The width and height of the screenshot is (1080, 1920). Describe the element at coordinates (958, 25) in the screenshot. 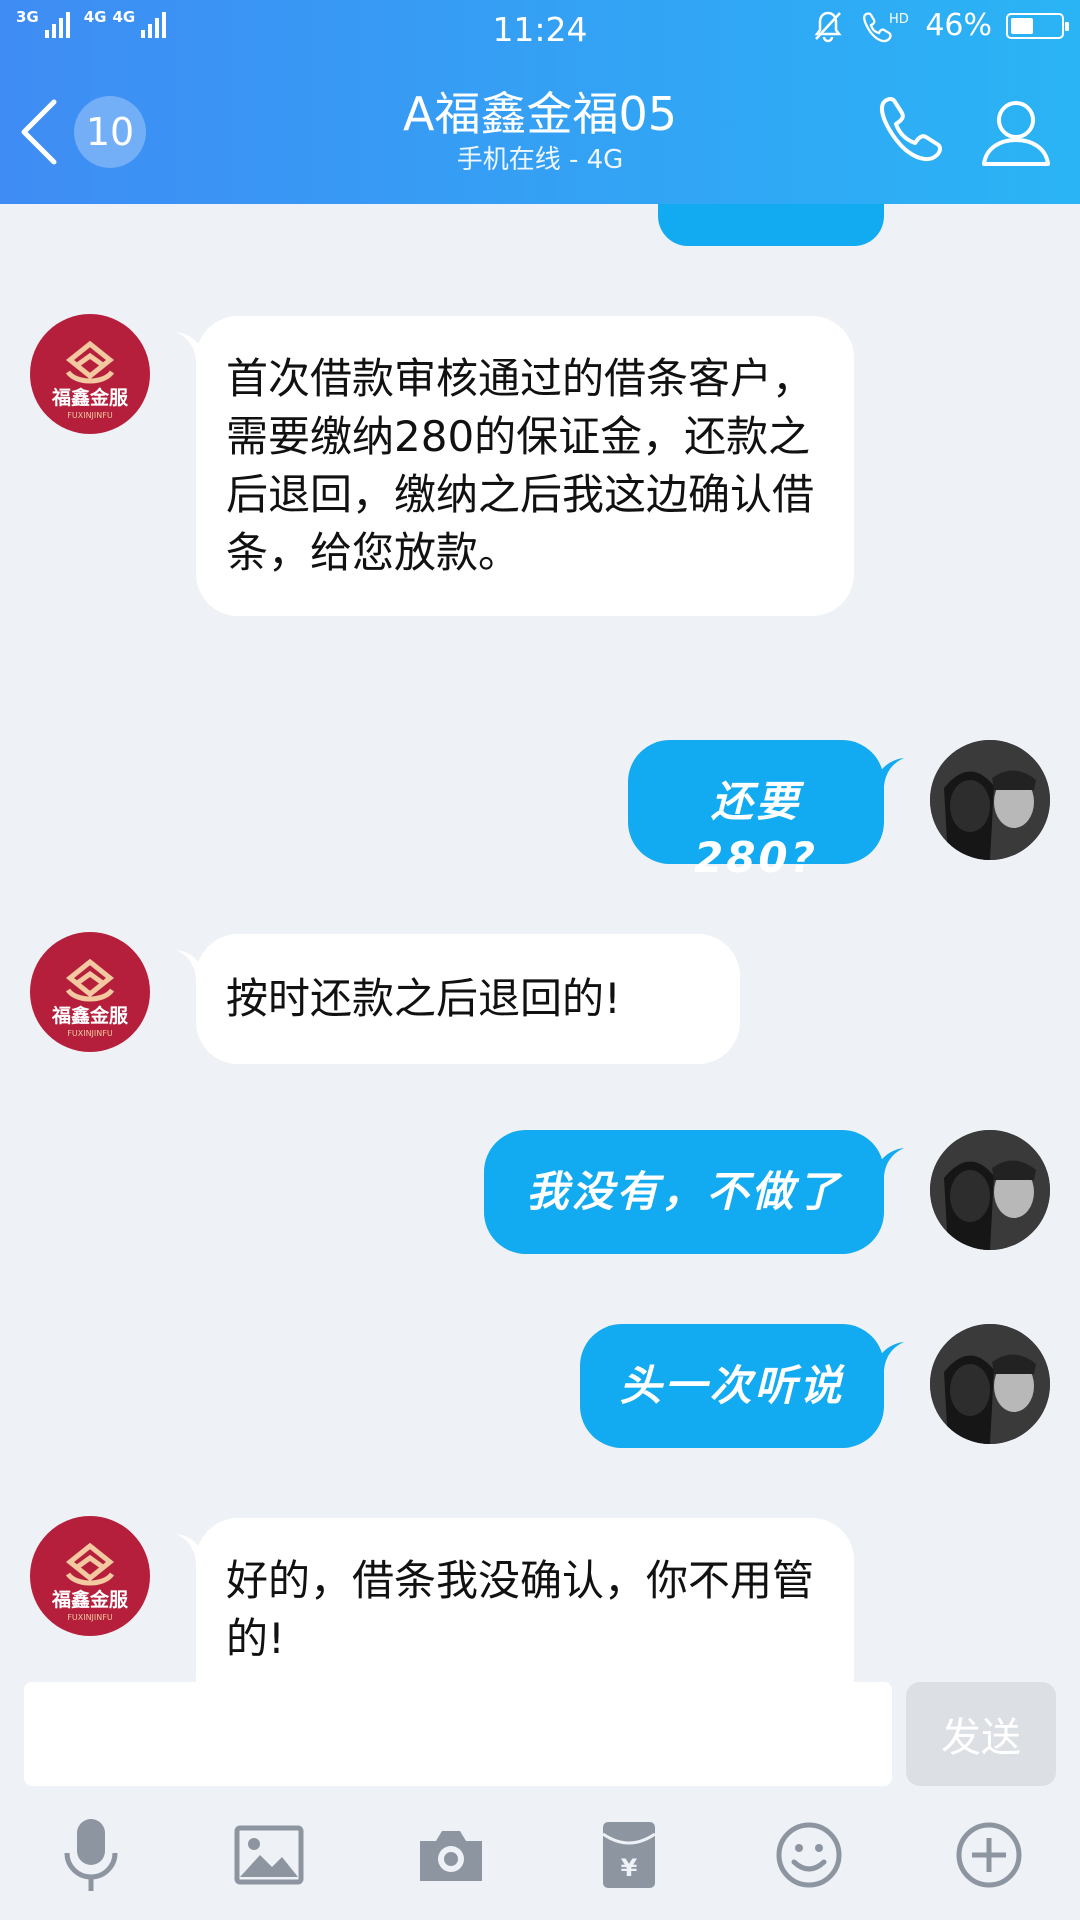

I see `battery-percent: 46%` at that location.